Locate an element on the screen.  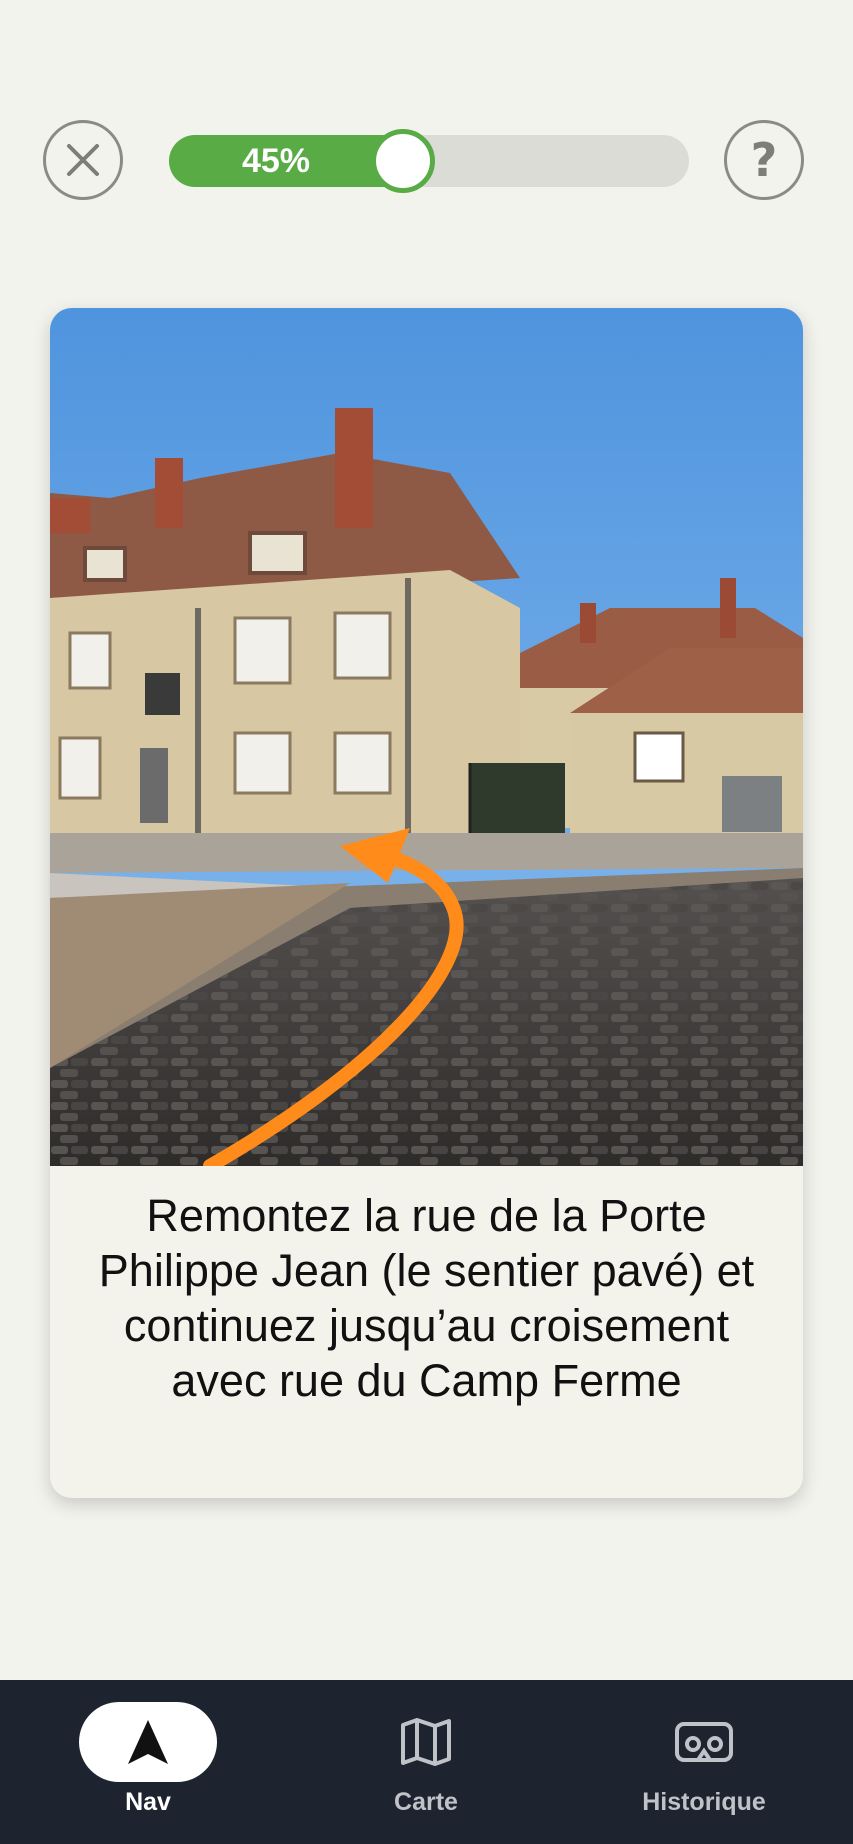
close-x-icon is located at coordinates (83, 160).